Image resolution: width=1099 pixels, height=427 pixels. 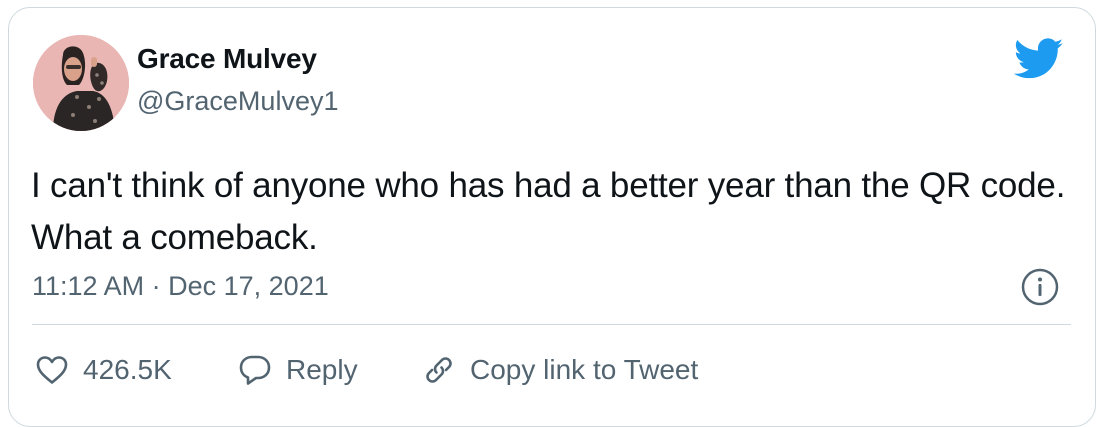 I want to click on like-count: 426.5K, so click(x=127, y=369).